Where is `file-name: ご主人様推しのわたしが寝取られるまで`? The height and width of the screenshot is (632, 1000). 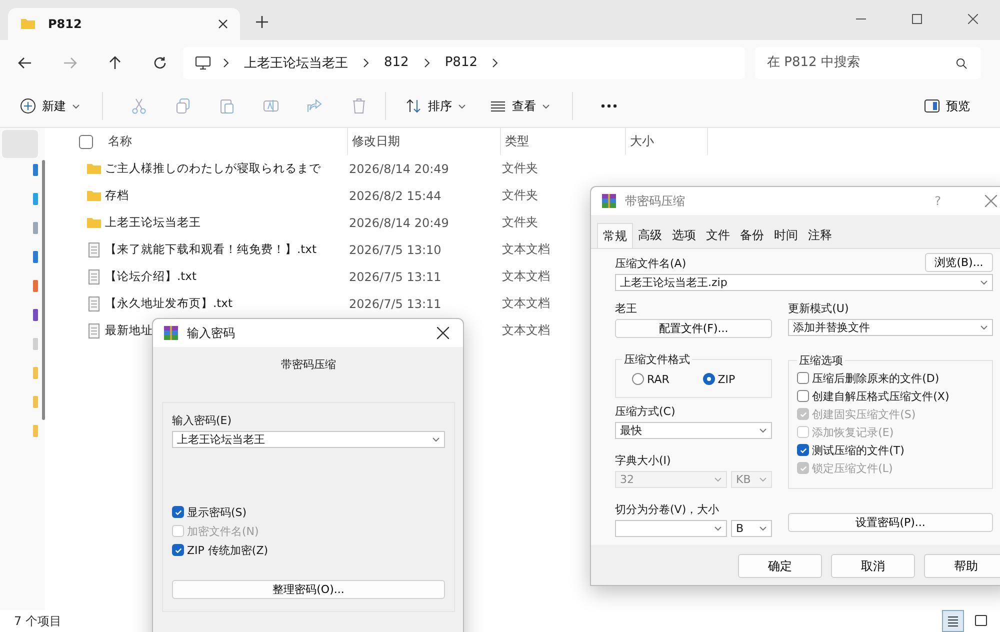 file-name: ご主人様推しのわたしが寝取られるまで is located at coordinates (213, 168).